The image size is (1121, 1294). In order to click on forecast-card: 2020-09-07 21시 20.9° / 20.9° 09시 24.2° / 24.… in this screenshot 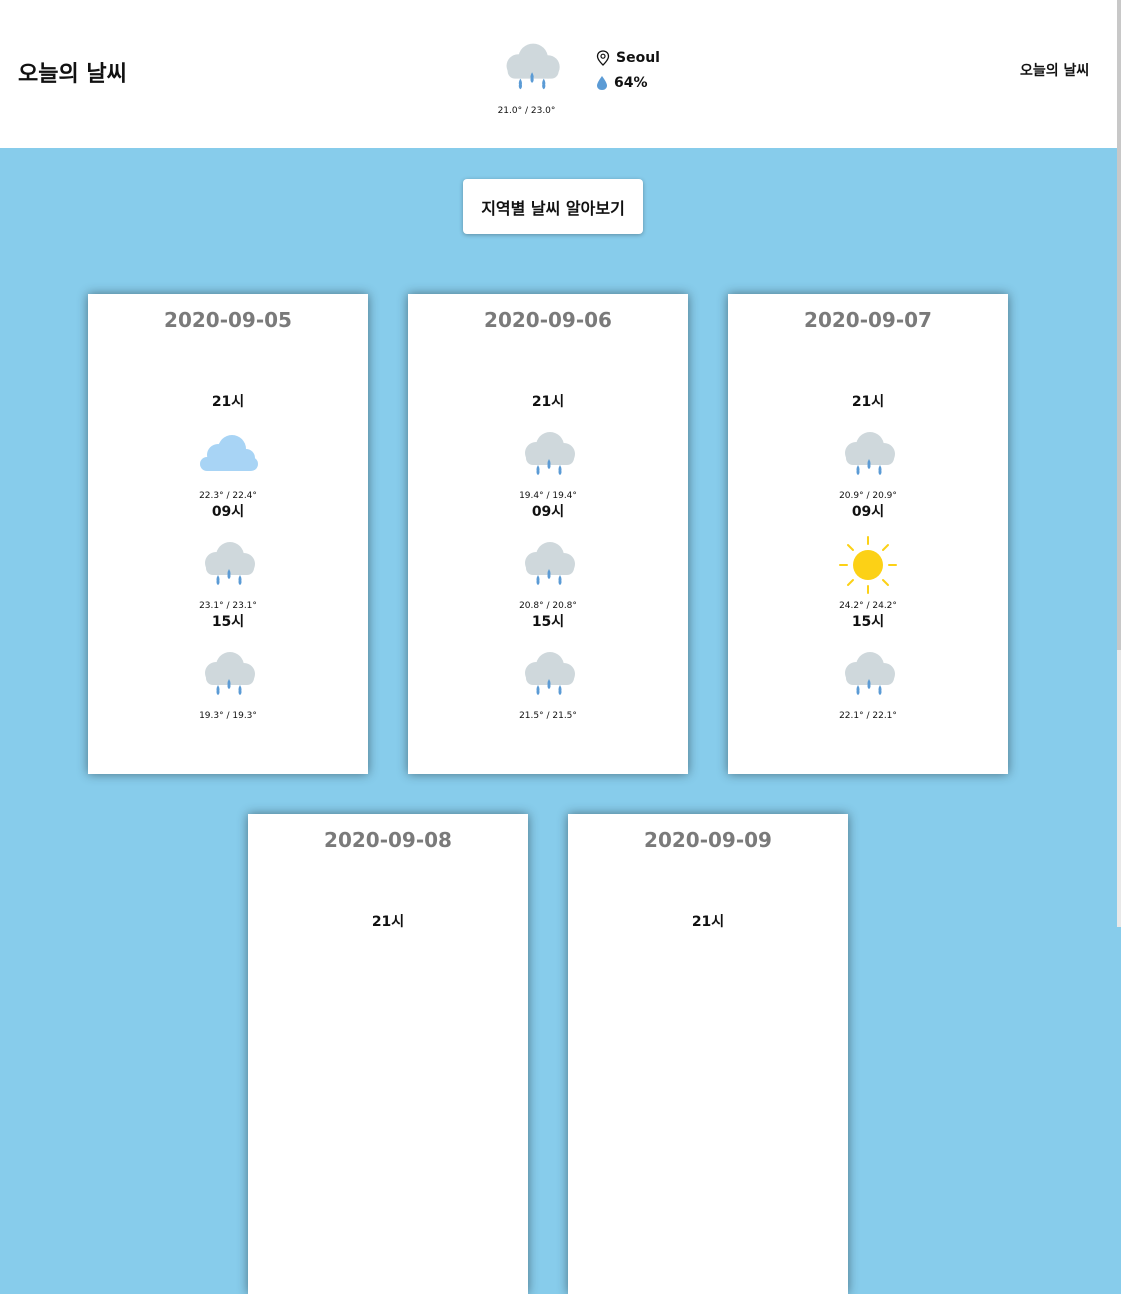, I will do `click(868, 534)`.